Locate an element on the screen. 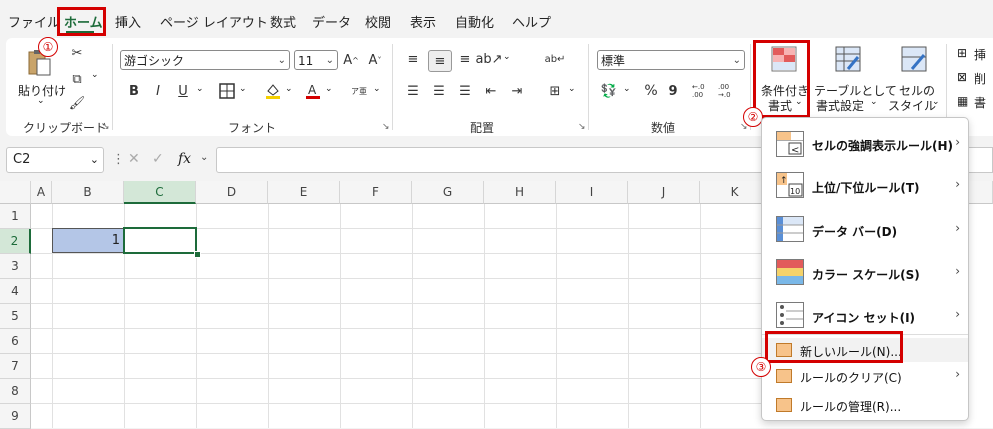  align-center-icon: ☰ is located at coordinates (439, 91).